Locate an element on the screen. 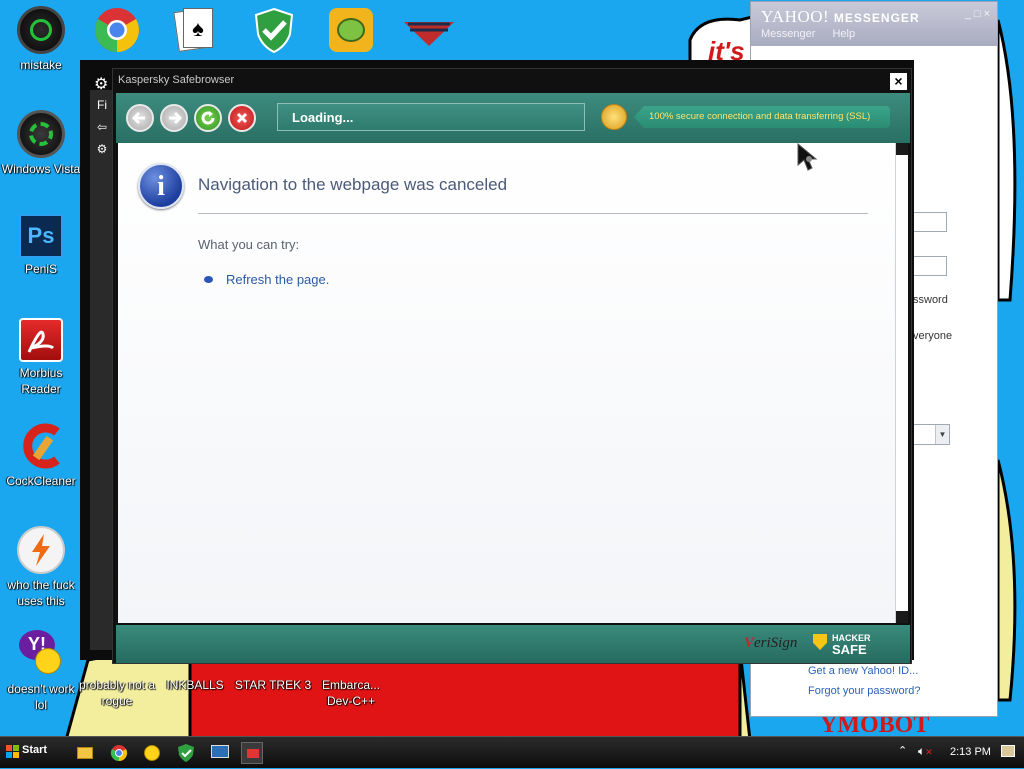 This screenshot has height=769, width=1024. yahoo-titlebar: YAHOO! MESSENGER _□× Messenger Help is located at coordinates (874, 24).